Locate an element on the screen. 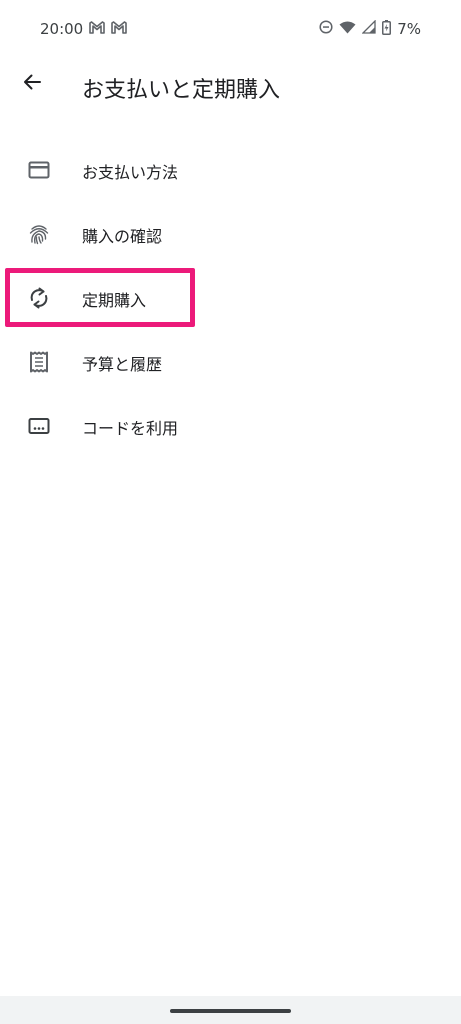 The height and width of the screenshot is (1024, 461). menu-item-redeem-code: コードを利用 is located at coordinates (230, 426).